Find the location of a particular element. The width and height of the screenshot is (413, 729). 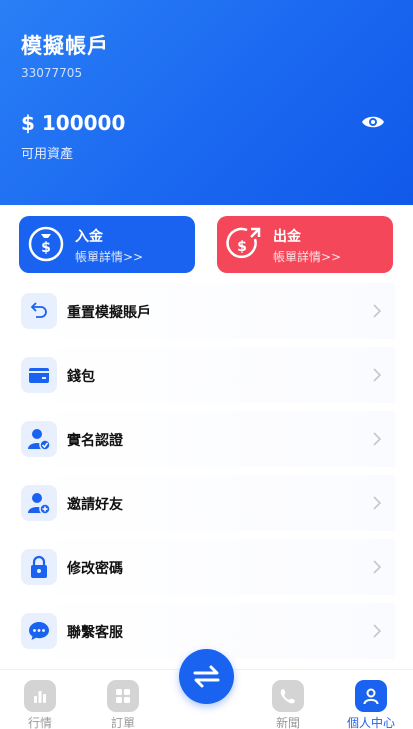

balance-amount: $ 100000 is located at coordinates (73, 123).